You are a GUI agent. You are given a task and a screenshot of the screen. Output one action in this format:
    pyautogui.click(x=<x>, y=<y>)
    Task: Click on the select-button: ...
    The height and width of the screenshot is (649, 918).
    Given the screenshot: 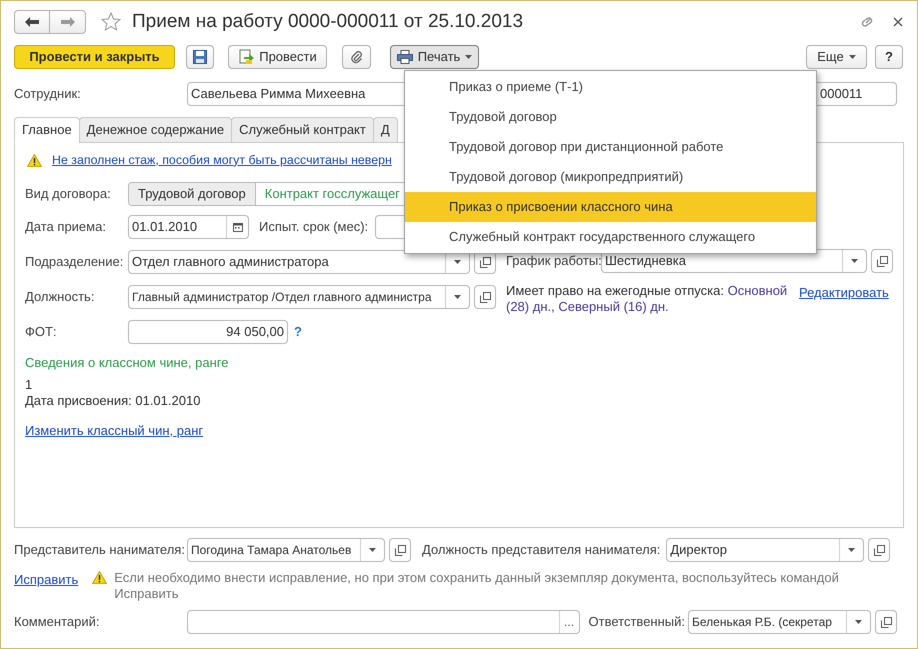 What is the action you would take?
    pyautogui.click(x=568, y=622)
    